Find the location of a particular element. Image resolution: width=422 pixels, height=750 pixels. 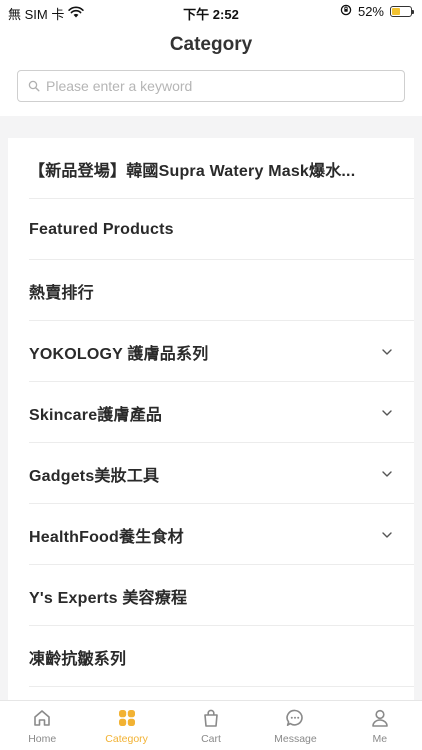

message-icon is located at coordinates (295, 718).